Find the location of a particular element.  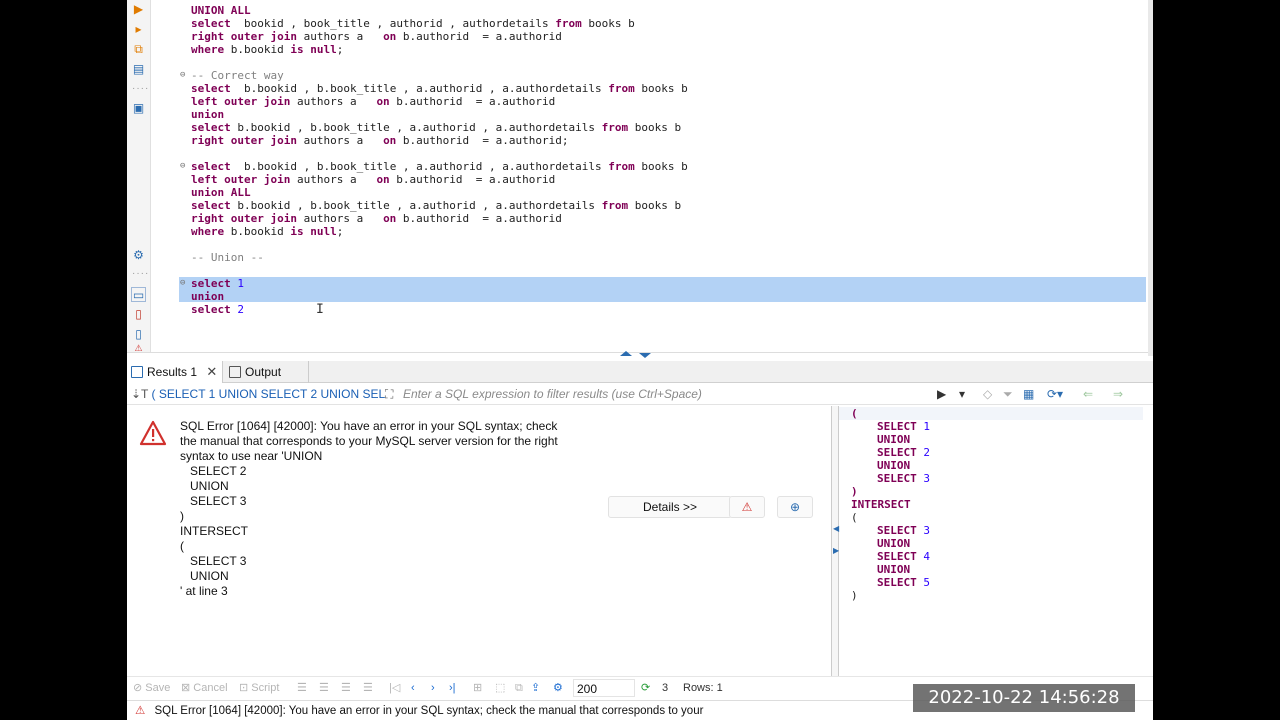

code-line: UNION ALL is located at coordinates (221, 10).